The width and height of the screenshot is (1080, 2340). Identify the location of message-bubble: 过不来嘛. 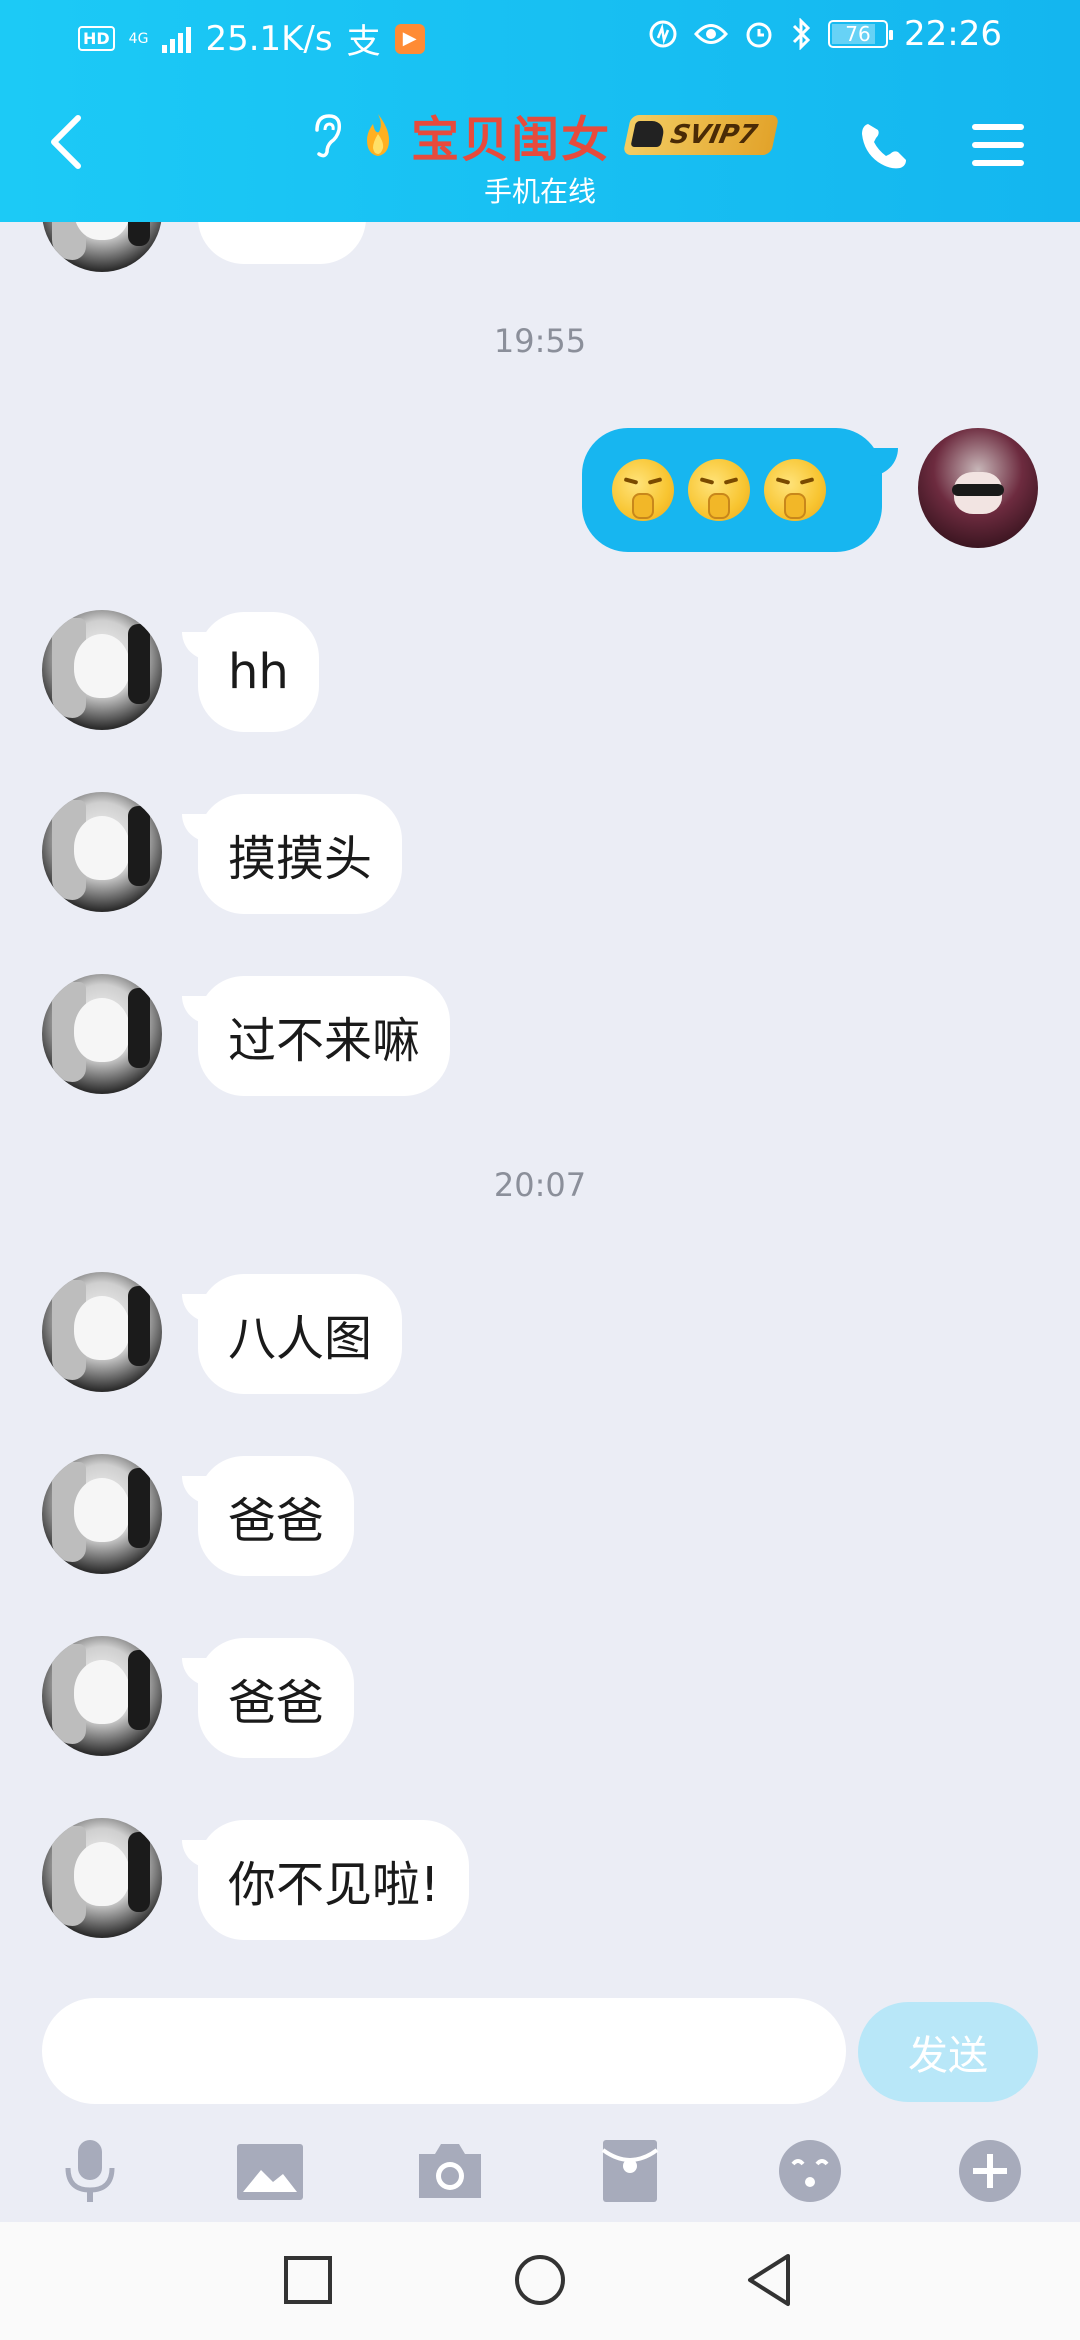
(324, 1036).